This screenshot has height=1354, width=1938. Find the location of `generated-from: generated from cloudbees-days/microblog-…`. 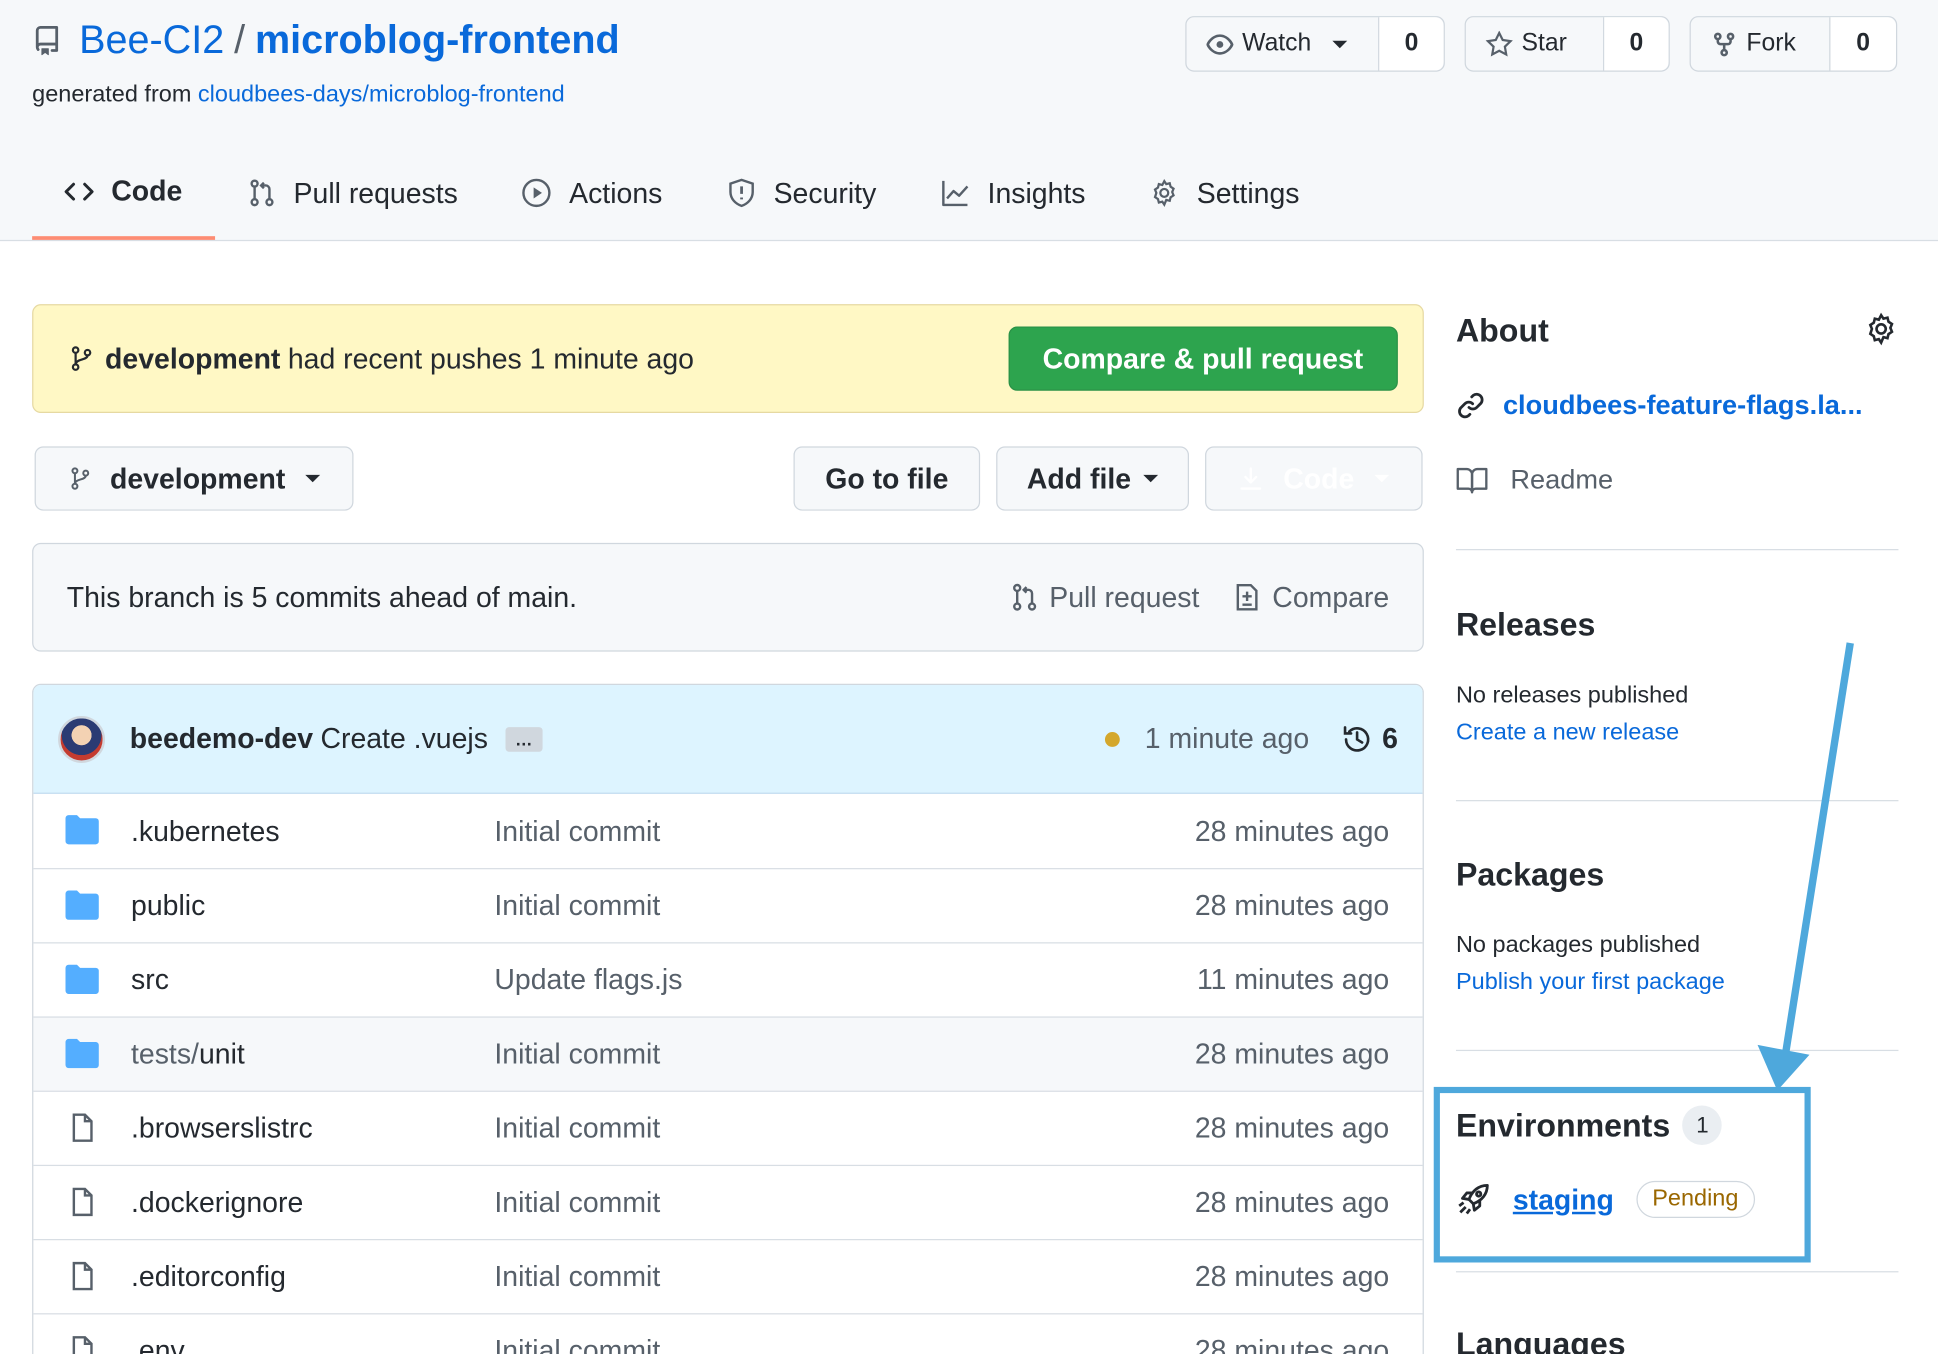

generated-from: generated from cloudbees-days/microblog-… is located at coordinates (298, 95).